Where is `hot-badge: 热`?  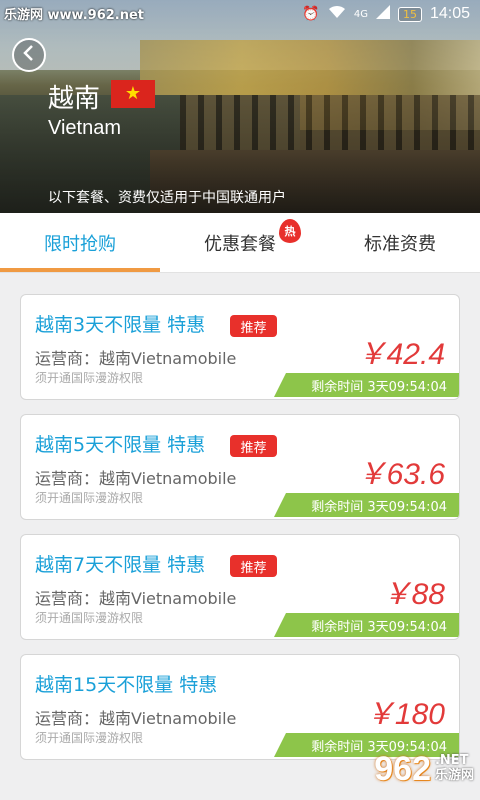 hot-badge: 热 is located at coordinates (290, 231).